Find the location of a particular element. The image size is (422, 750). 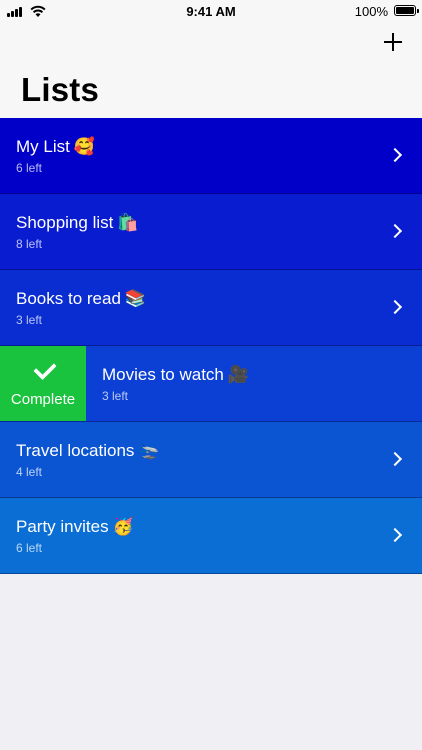

list-item-content: Books to read 📚 3 left is located at coordinates (211, 307).